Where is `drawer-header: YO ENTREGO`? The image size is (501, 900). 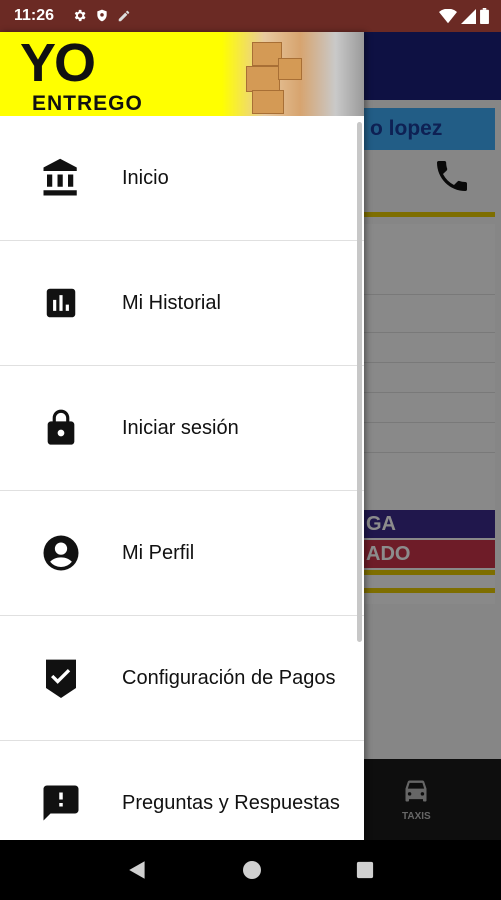
drawer-header: YO ENTREGO is located at coordinates (182, 74).